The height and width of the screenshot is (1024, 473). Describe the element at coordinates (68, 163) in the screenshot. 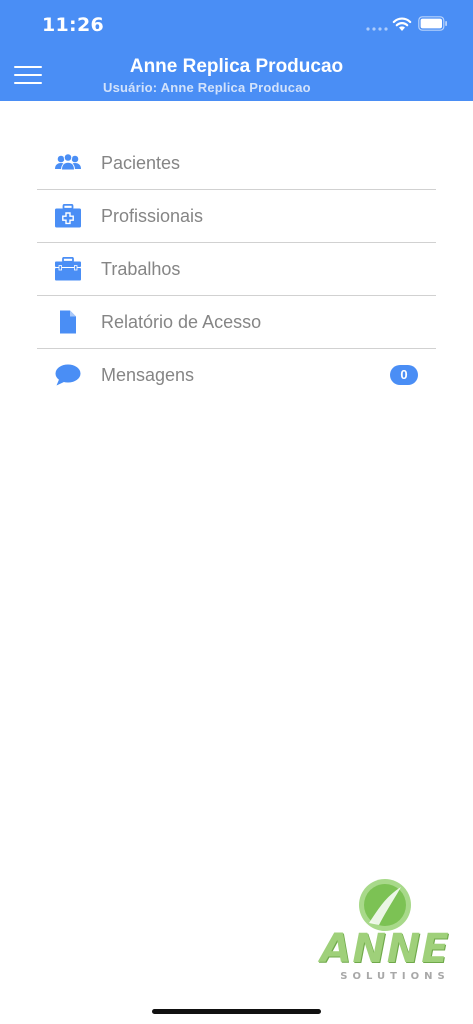

I see `users-icon` at that location.